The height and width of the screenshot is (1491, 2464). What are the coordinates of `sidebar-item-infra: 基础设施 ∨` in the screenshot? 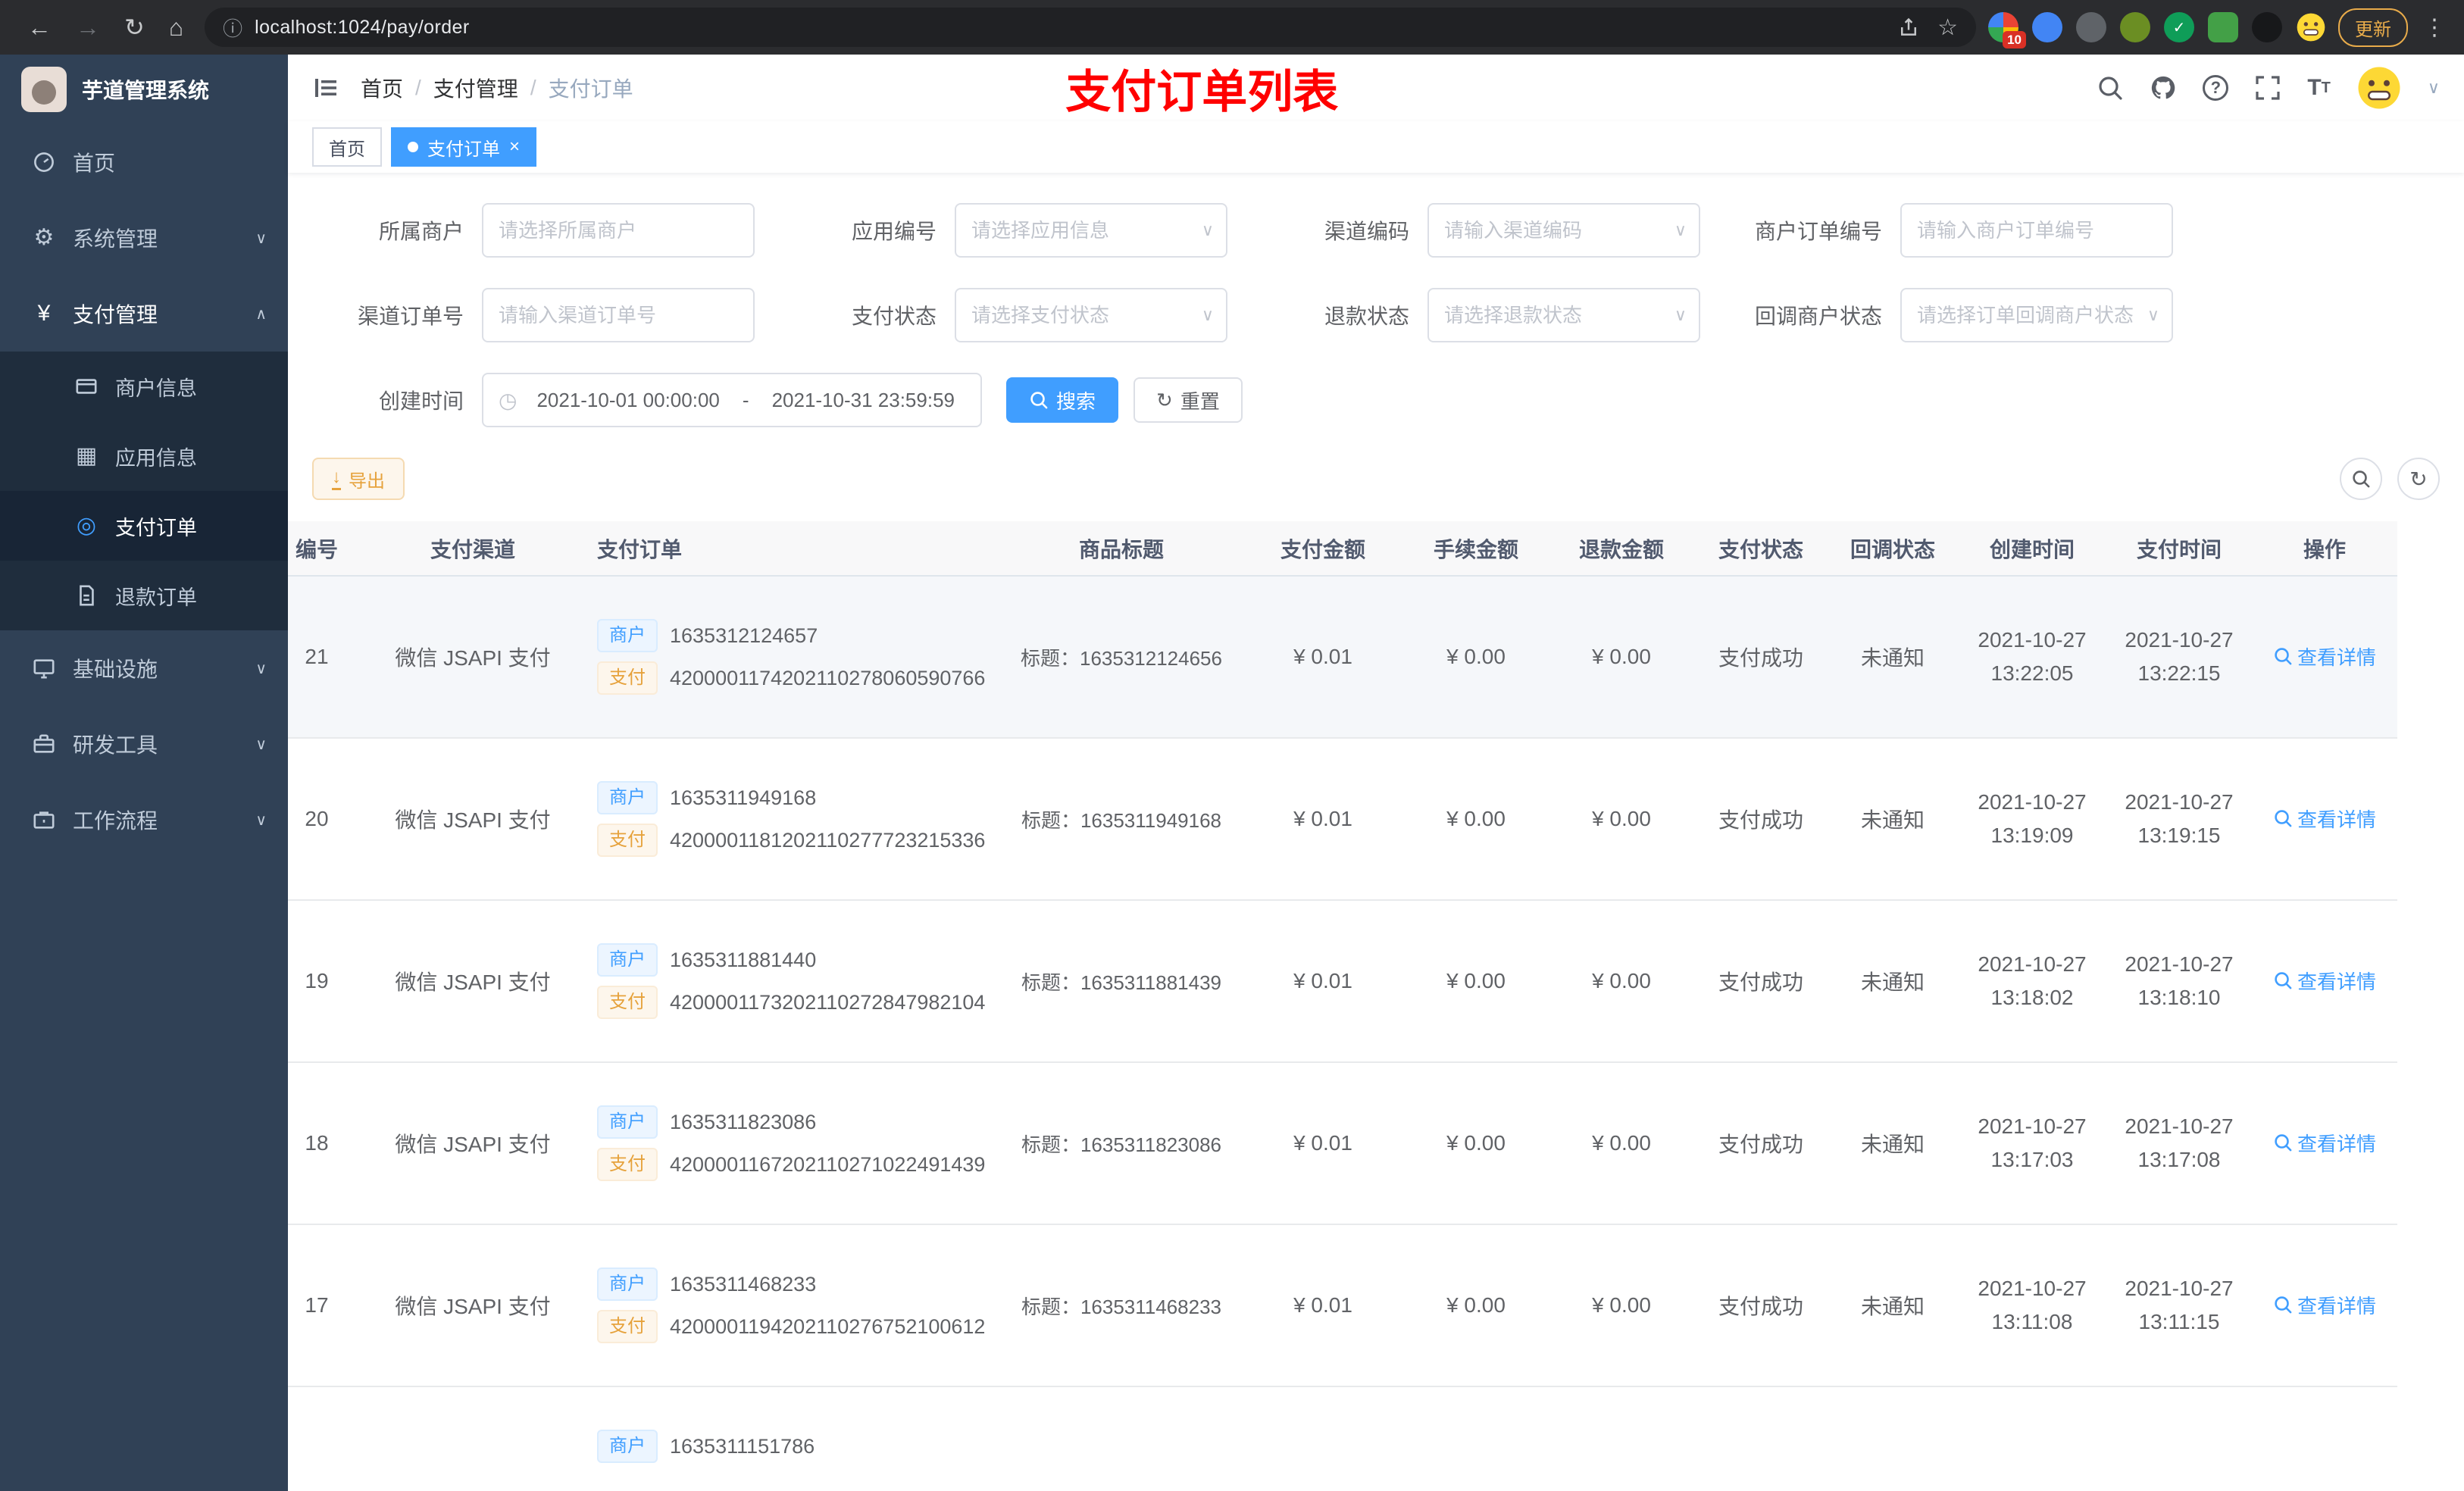 It's located at (144, 668).